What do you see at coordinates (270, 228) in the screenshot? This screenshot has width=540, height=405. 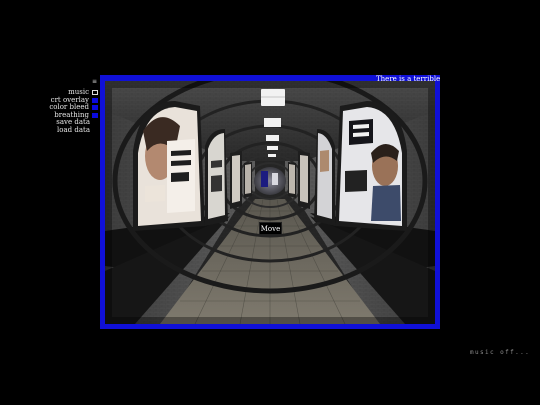 I see `move-button: Move` at bounding box center [270, 228].